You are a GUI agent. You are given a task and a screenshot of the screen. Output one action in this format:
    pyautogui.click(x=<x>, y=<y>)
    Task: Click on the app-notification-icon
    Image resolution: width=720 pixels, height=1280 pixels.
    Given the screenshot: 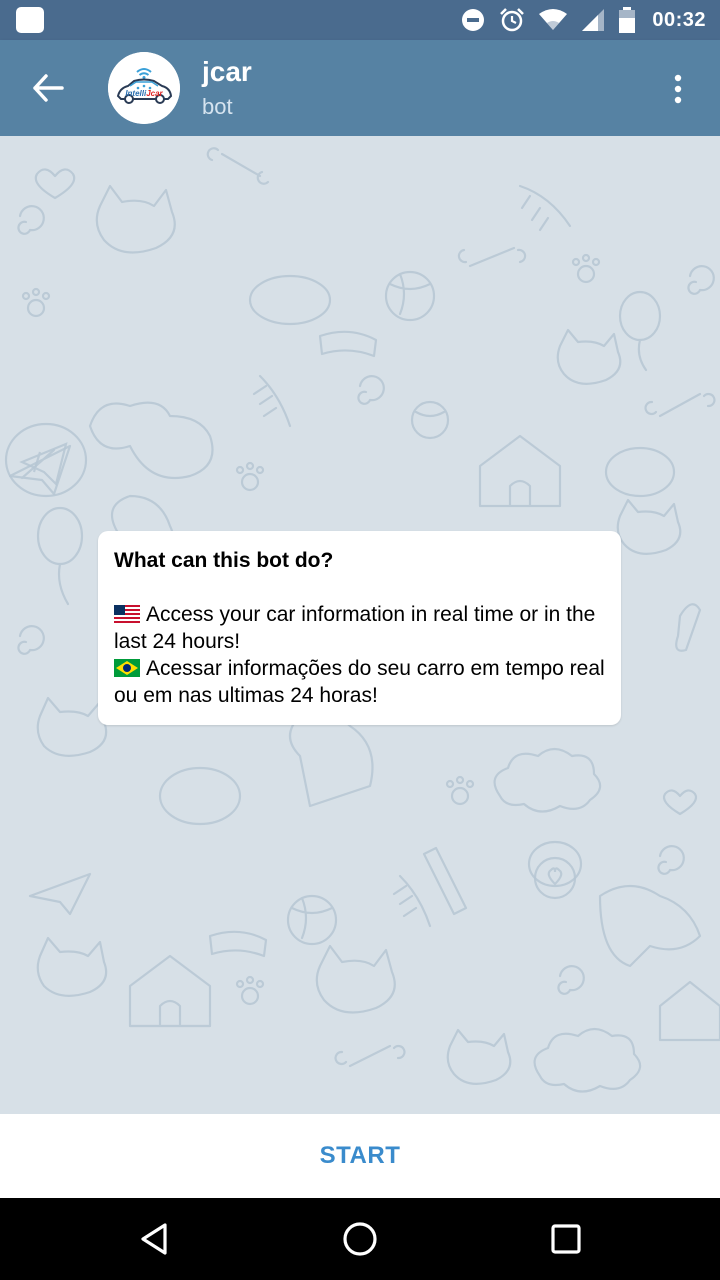 What is the action you would take?
    pyautogui.click(x=30, y=20)
    